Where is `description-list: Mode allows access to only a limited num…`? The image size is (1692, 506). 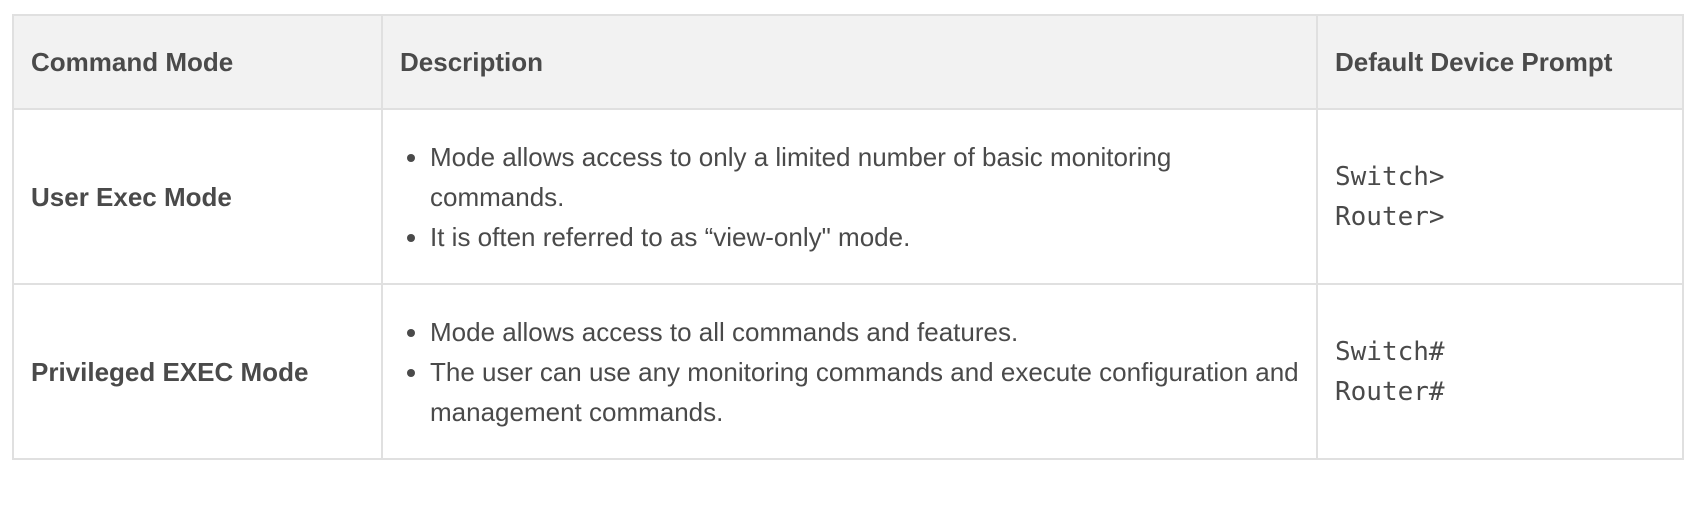 description-list: Mode allows access to only a limited num… is located at coordinates (852, 197).